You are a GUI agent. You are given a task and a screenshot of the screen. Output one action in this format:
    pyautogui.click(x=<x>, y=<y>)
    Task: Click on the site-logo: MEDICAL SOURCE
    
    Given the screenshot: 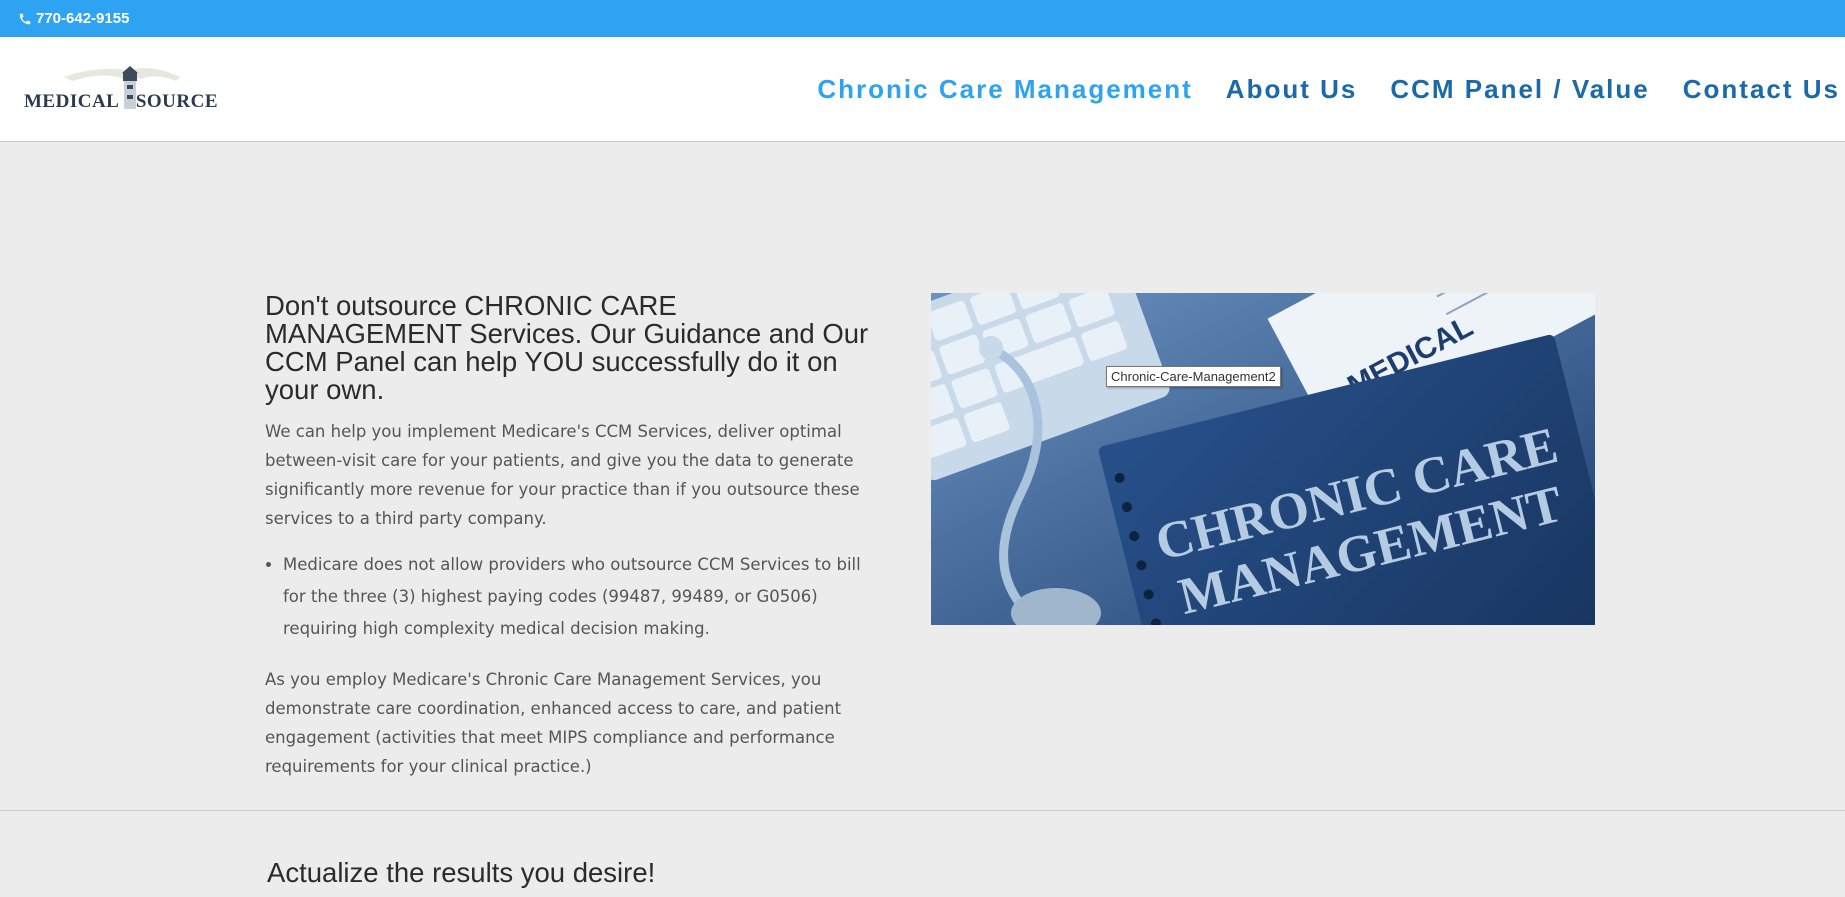 What is the action you would take?
    pyautogui.click(x=122, y=89)
    